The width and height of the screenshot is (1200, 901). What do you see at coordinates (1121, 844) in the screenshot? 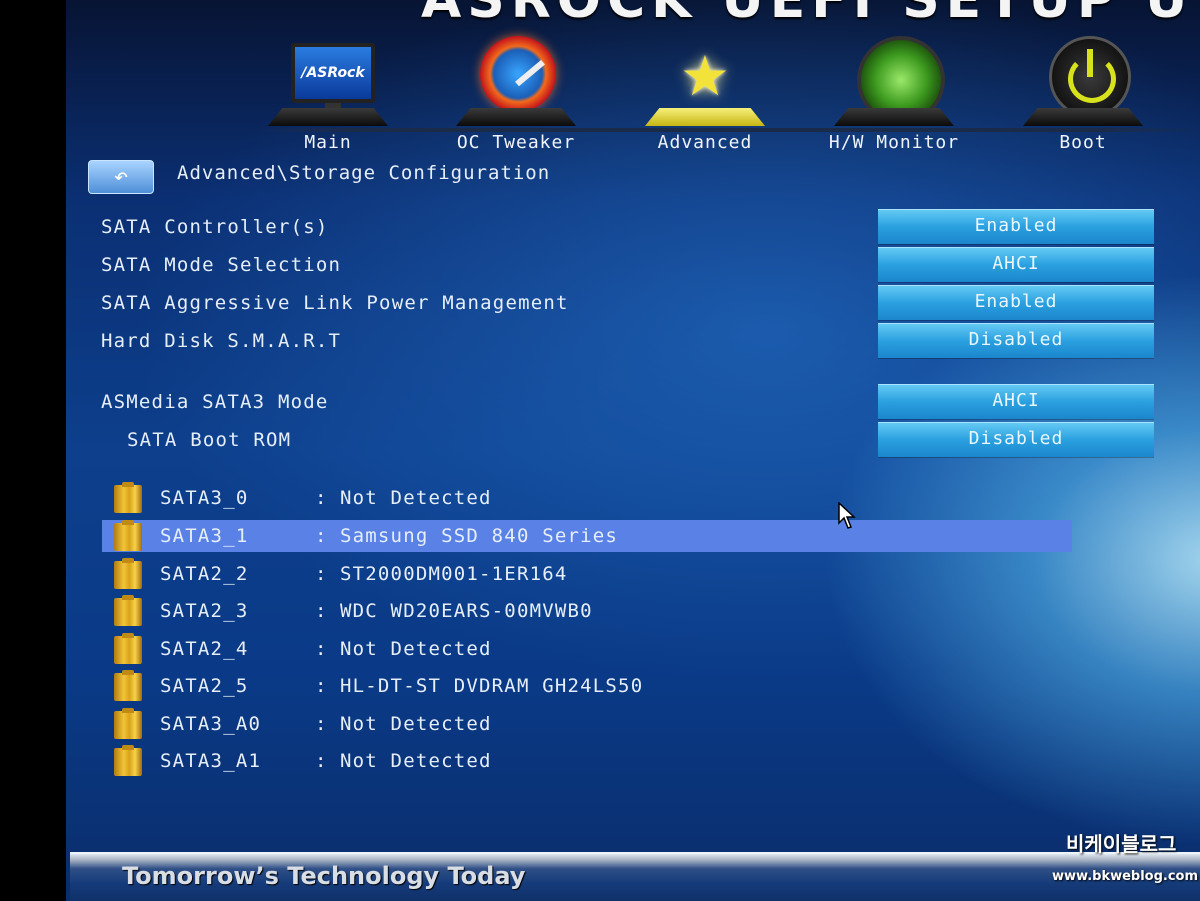
I see `watermark-name: 비케이블로그` at bounding box center [1121, 844].